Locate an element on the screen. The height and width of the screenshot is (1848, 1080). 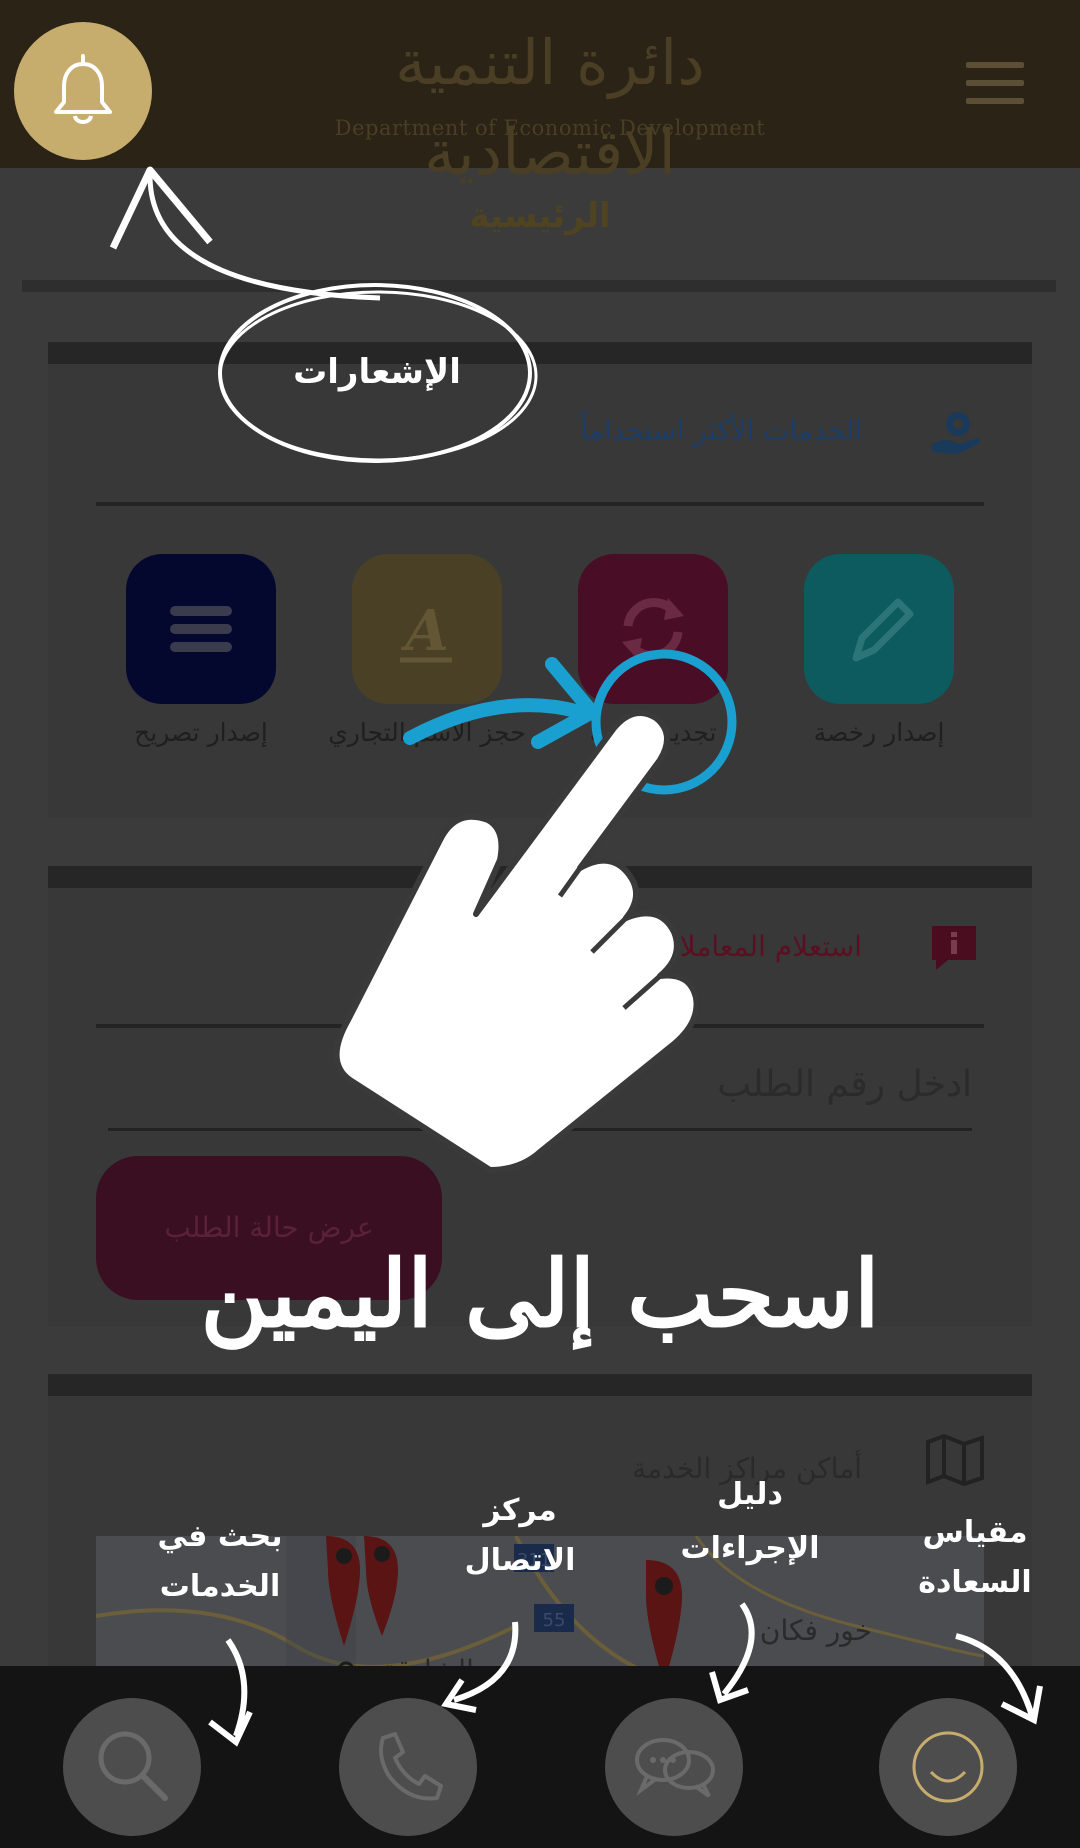
swipe-right-instruction: اسحب إلى اليمين is located at coordinates (540, 1294).